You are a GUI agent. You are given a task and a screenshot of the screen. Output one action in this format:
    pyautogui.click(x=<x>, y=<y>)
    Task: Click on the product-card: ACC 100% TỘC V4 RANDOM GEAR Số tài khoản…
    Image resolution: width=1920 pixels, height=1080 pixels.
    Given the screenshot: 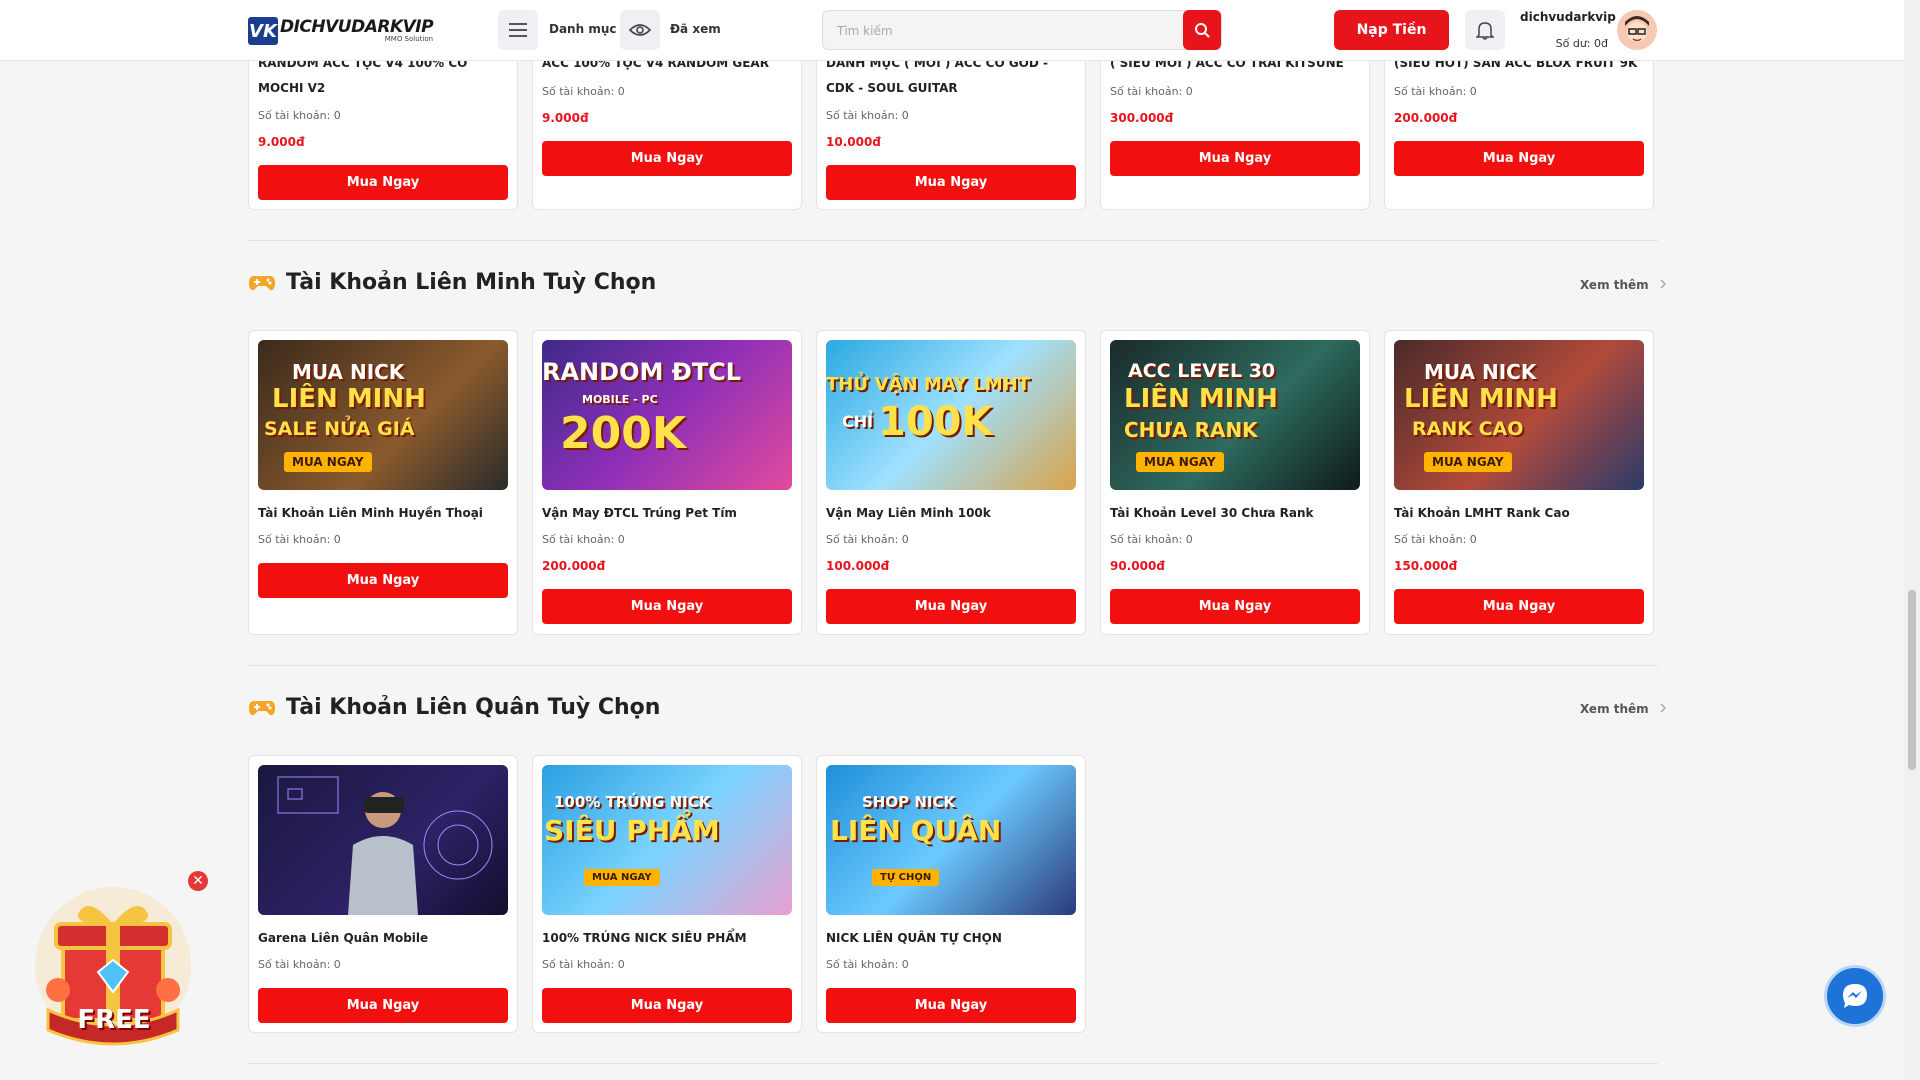 What is the action you would take?
    pyautogui.click(x=667, y=125)
    